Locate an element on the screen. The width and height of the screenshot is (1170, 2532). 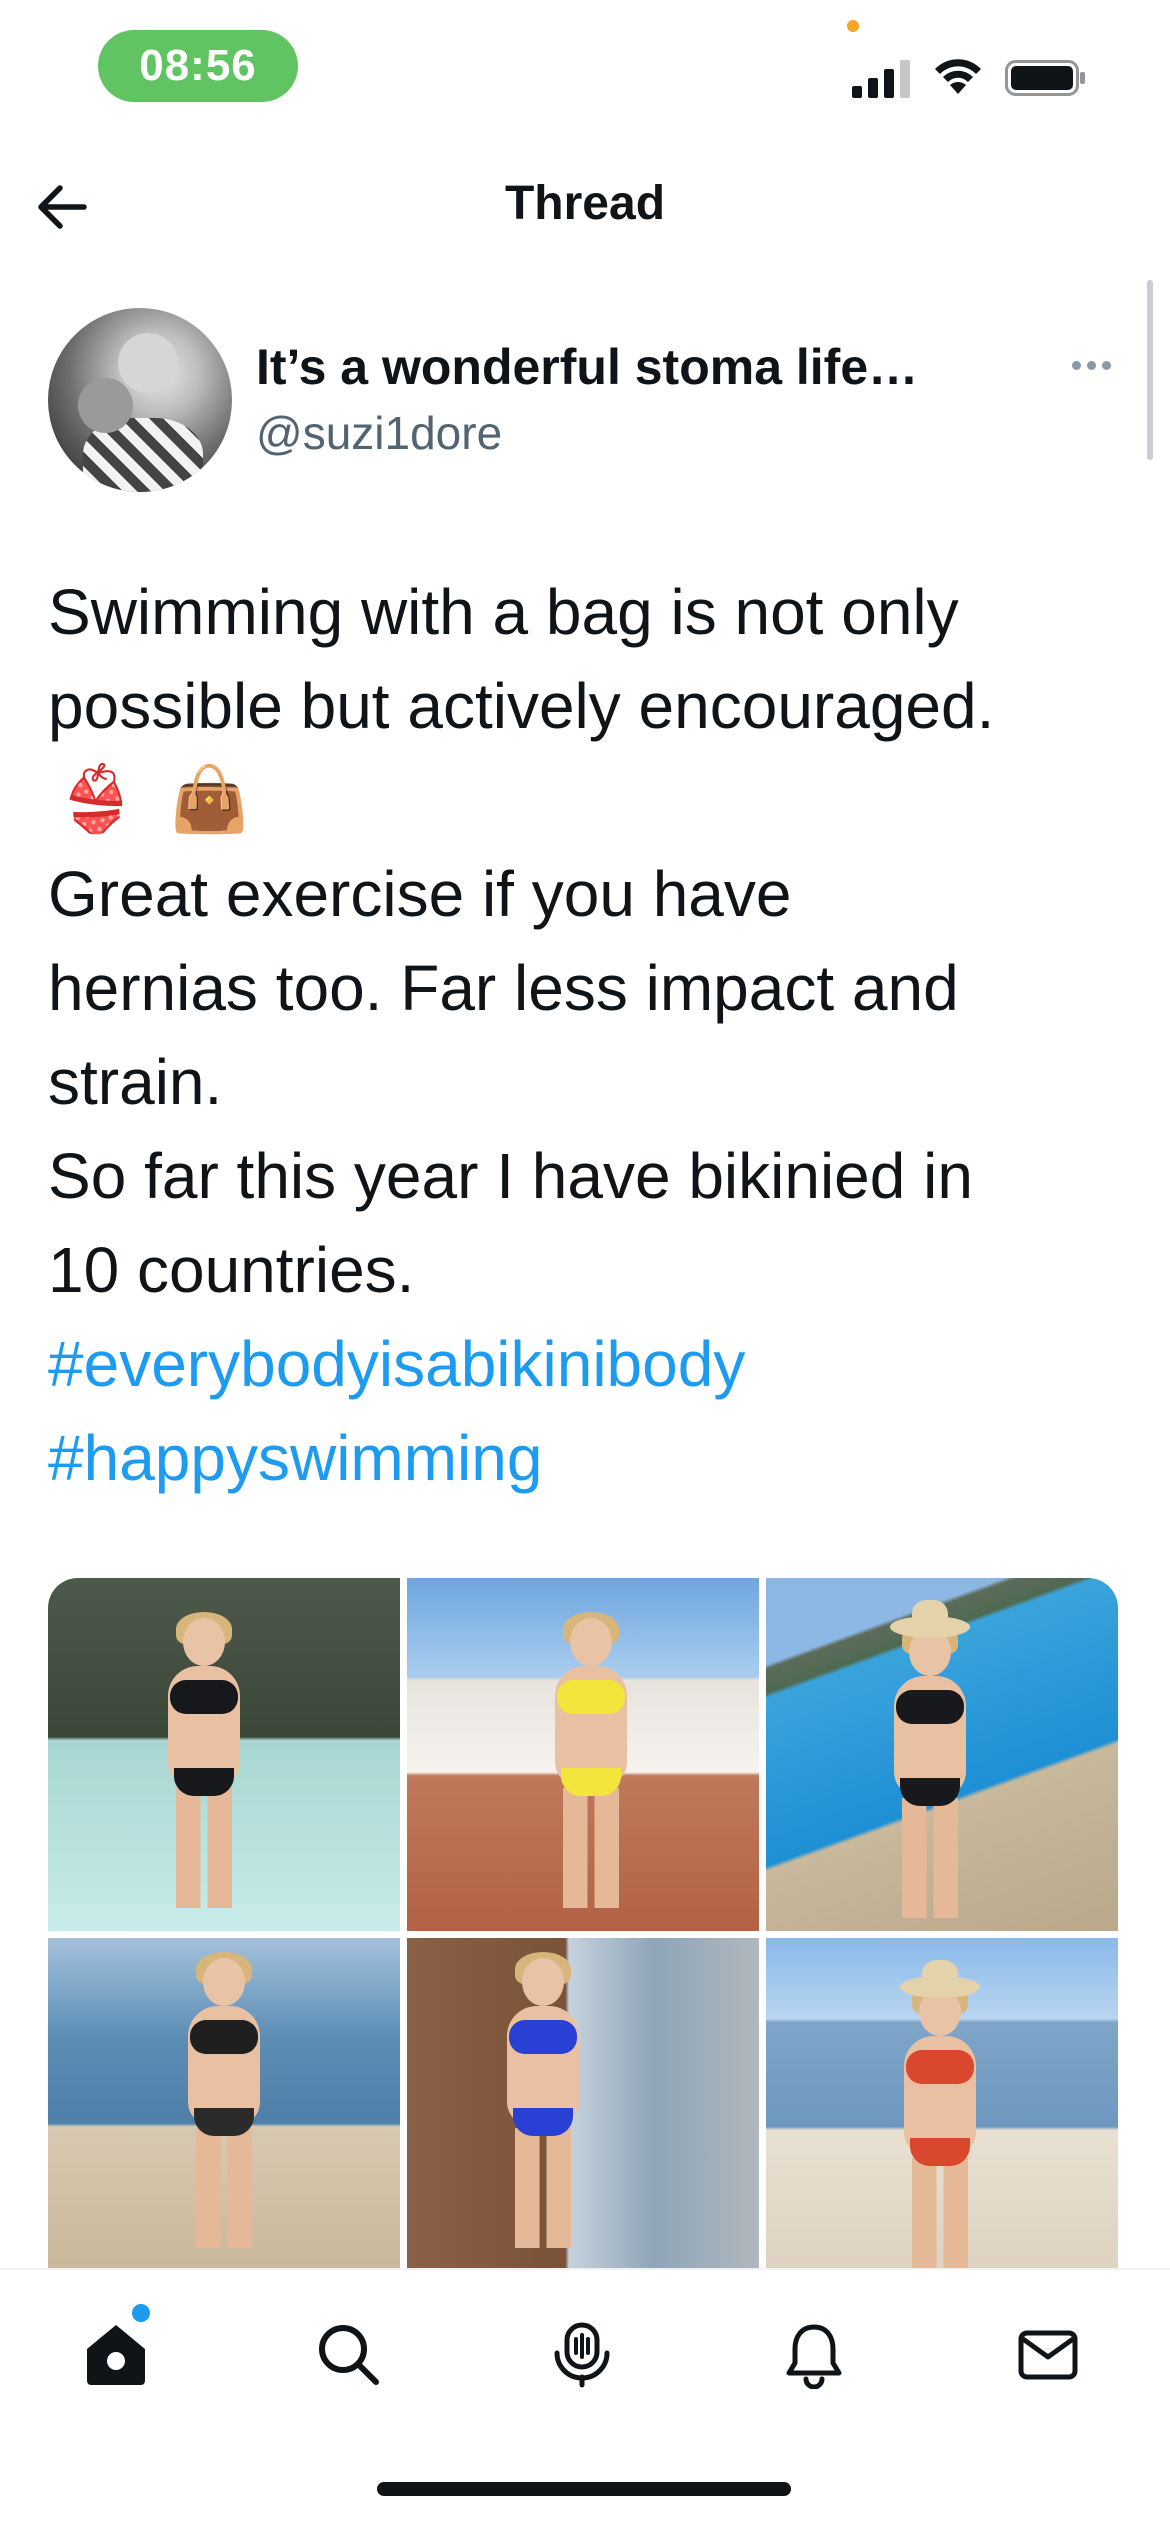
tab-messages is located at coordinates (1048, 2354).